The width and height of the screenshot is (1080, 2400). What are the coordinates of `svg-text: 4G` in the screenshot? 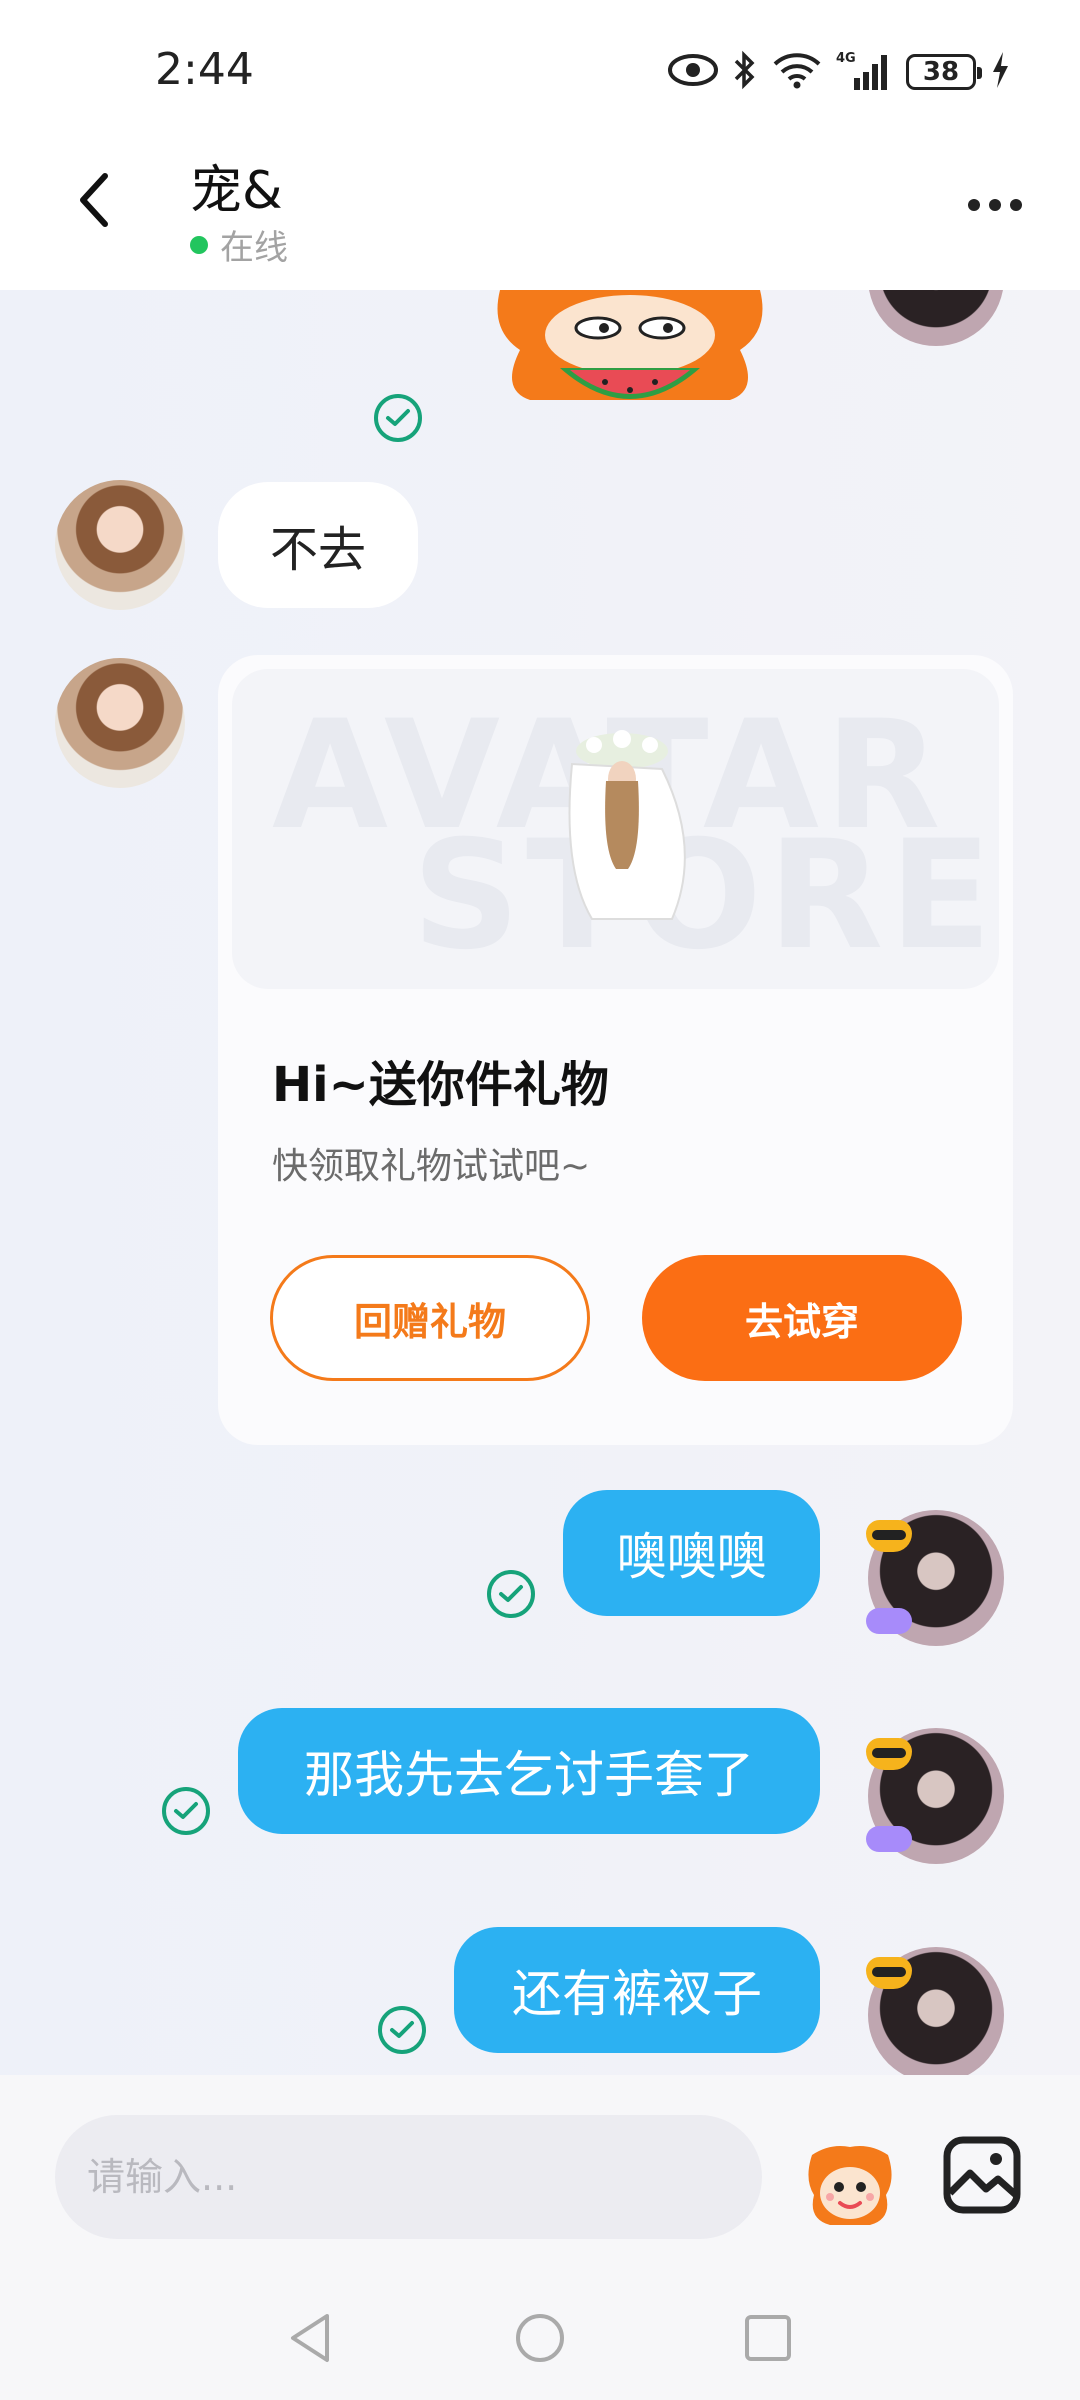 It's located at (846, 58).